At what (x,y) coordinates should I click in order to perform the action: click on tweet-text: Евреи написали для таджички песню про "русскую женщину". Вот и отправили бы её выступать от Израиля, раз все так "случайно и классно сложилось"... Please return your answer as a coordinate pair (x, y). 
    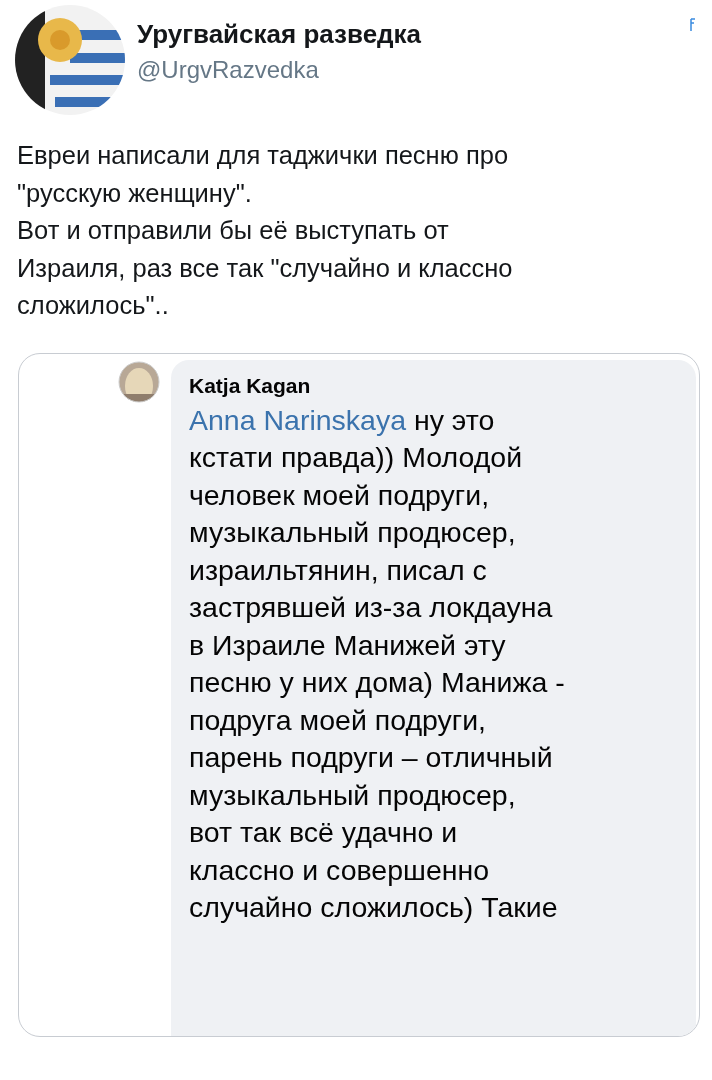
    Looking at the image, I should click on (265, 230).